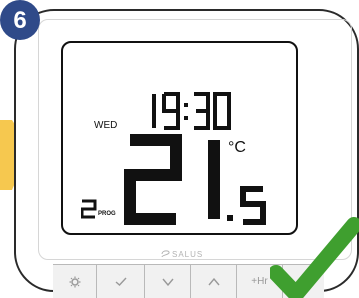 This screenshot has width=359, height=298. What do you see at coordinates (165, 254) in the screenshot?
I see `logo-mark` at bounding box center [165, 254].